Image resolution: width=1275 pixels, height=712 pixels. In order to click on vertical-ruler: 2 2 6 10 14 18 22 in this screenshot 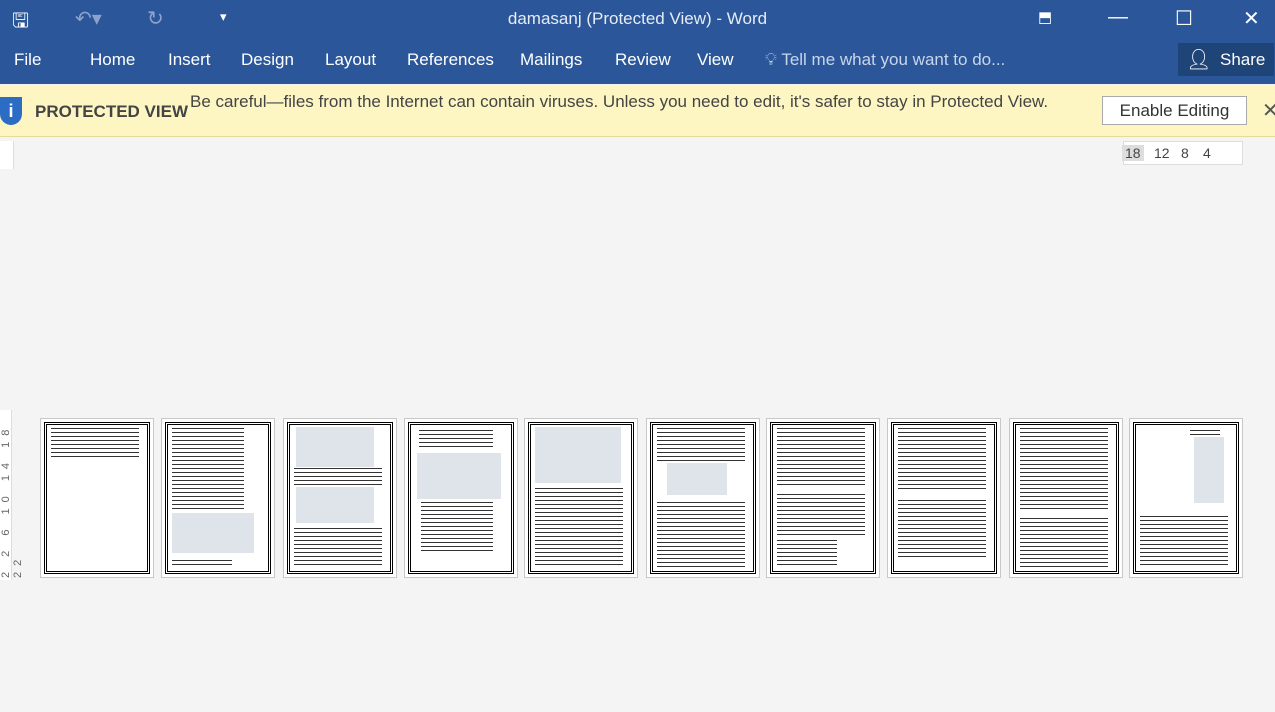, I will do `click(12, 495)`.